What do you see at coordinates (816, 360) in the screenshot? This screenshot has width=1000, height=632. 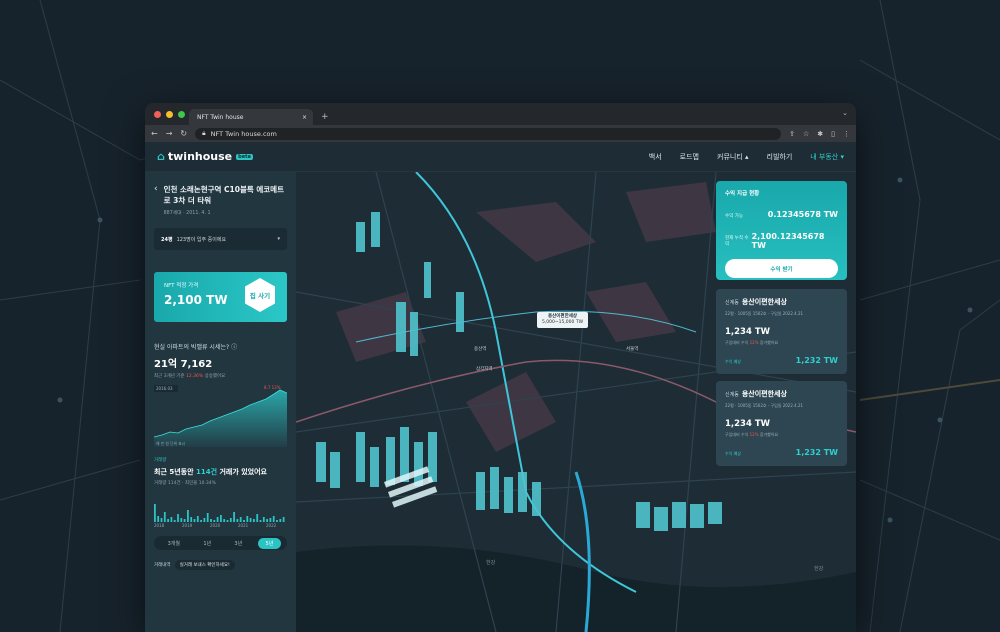 I see `property-foot-value: 1,232 TW` at bounding box center [816, 360].